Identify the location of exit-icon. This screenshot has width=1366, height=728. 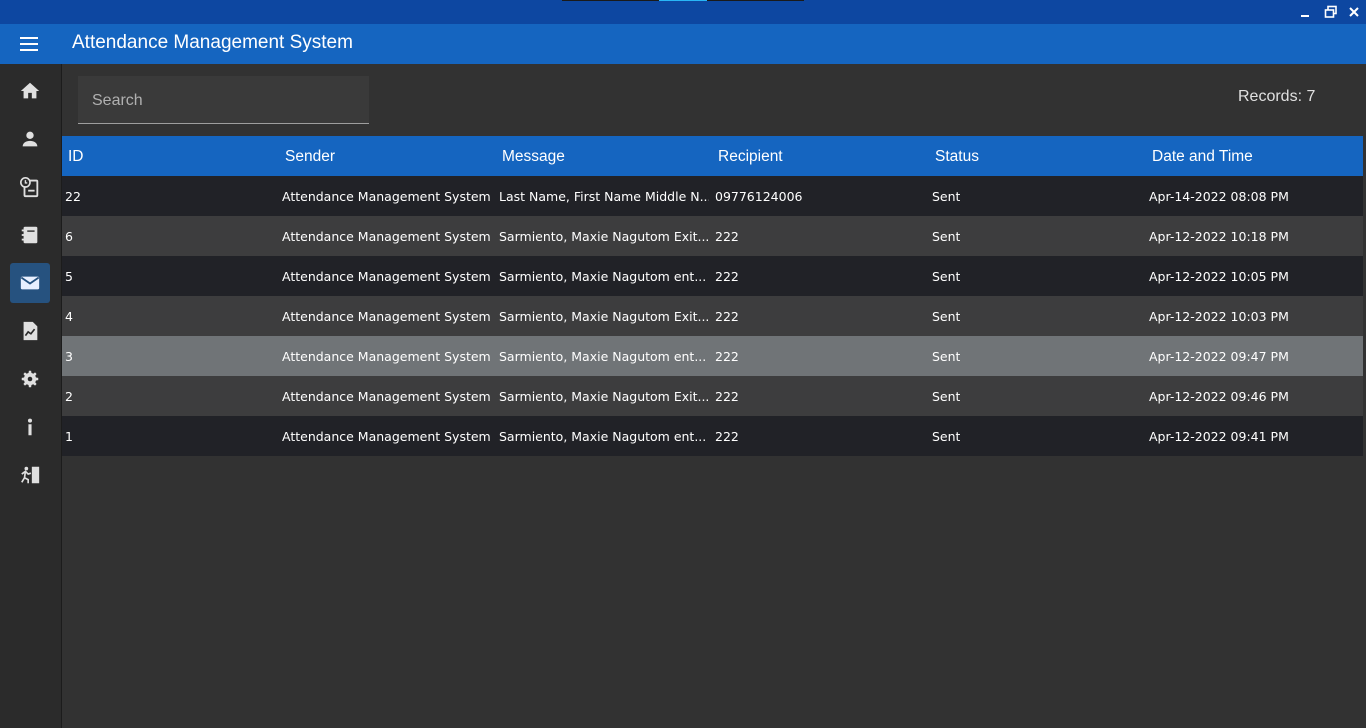
(30, 475).